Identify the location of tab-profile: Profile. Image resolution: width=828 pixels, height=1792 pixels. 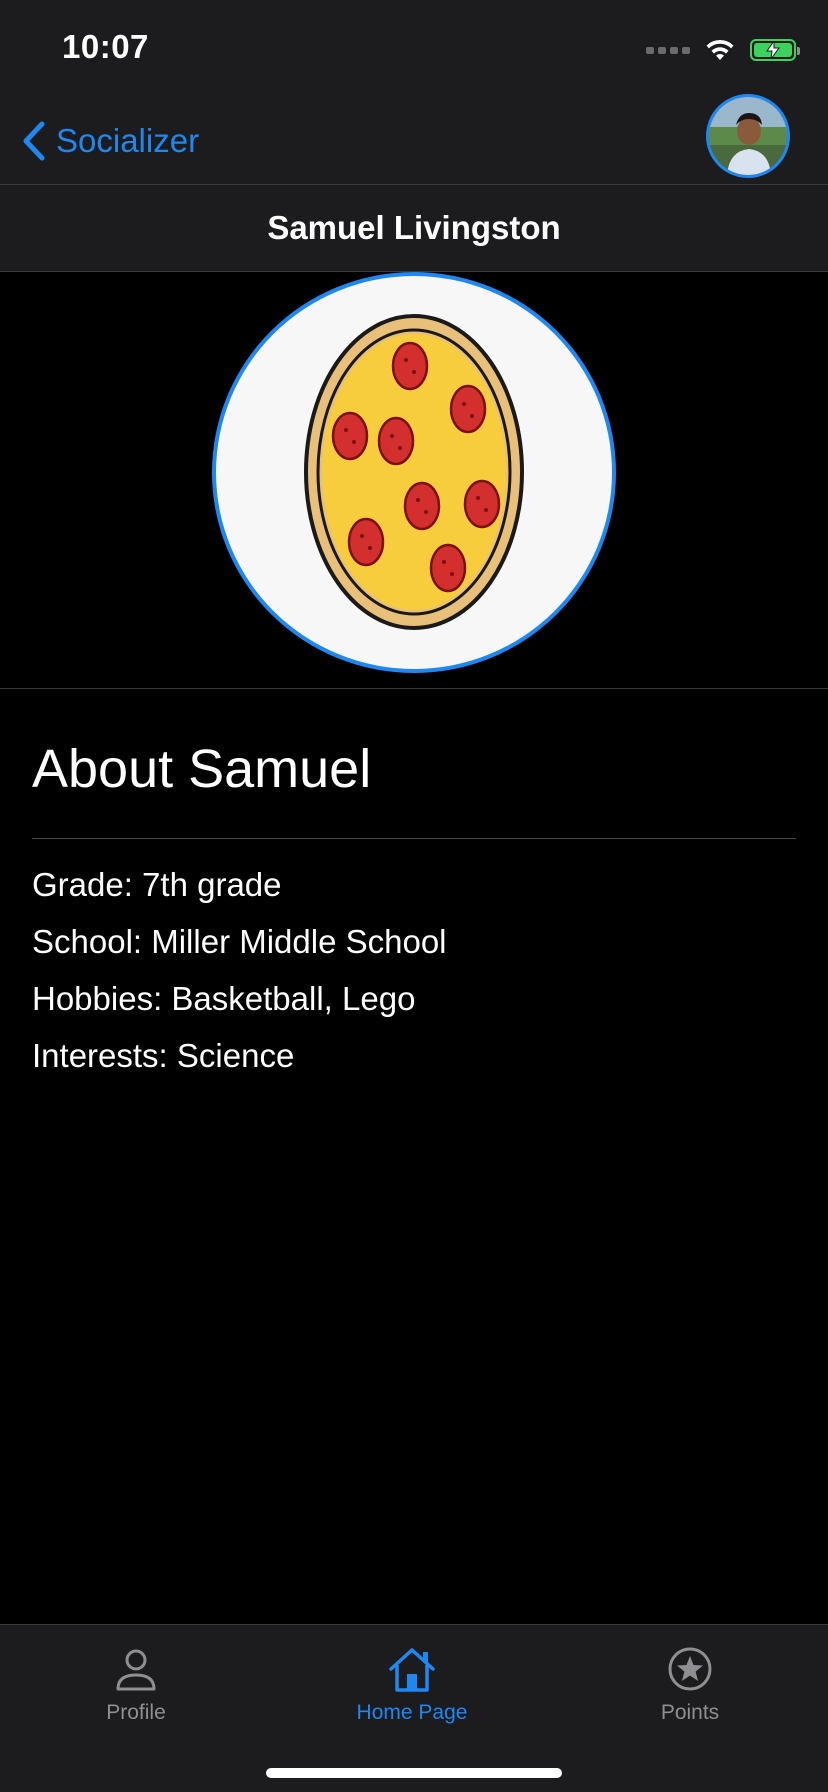
(136, 1695).